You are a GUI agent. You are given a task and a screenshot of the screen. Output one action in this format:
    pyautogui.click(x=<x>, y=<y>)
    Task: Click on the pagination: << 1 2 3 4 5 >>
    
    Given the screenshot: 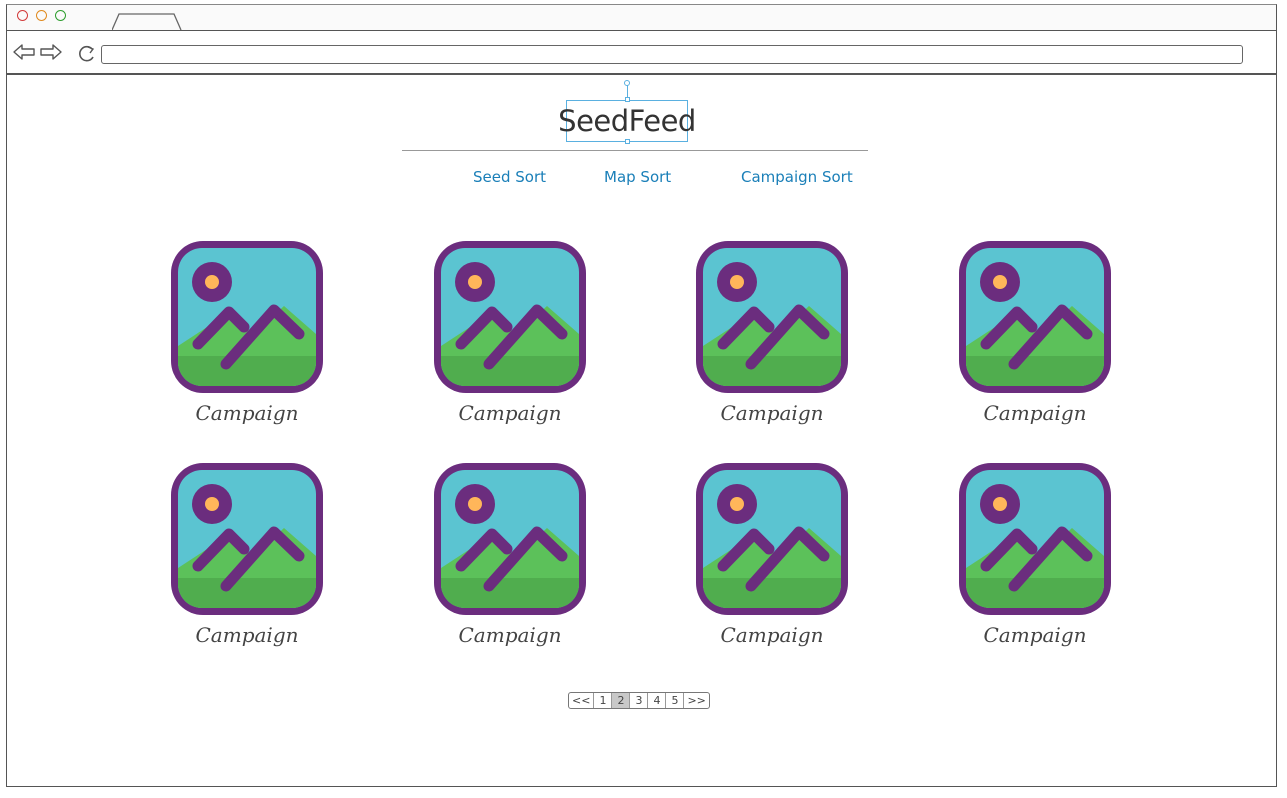 What is the action you would take?
    pyautogui.click(x=639, y=700)
    